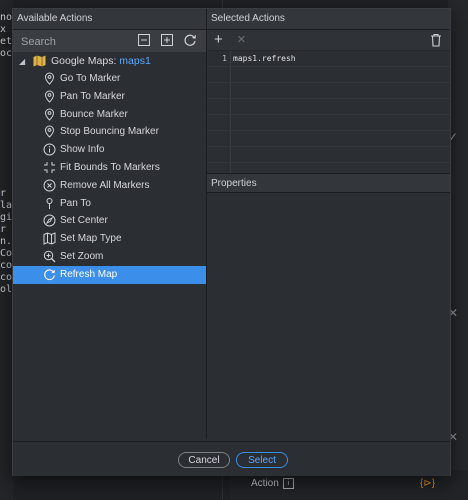 Image resolution: width=468 pixels, height=500 pixels. I want to click on action-item: Bounce Marker, so click(109, 115).